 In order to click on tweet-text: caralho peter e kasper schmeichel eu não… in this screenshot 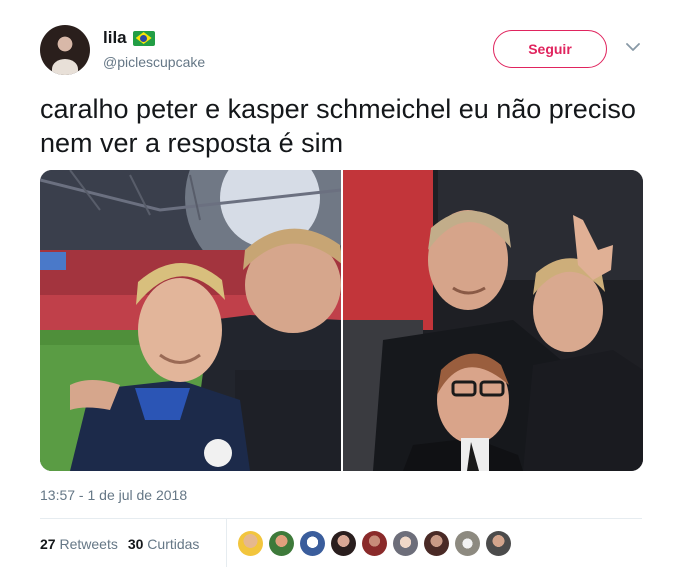, I will do `click(338, 126)`.